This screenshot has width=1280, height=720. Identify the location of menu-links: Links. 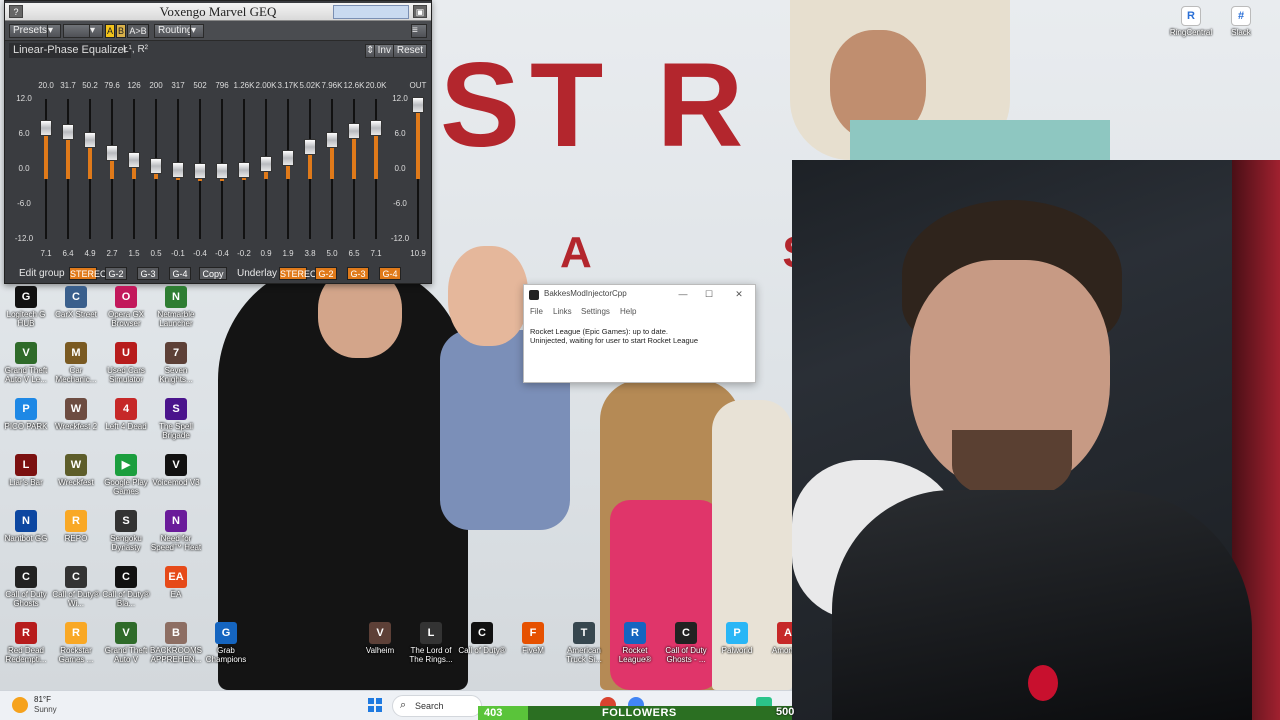
(562, 311).